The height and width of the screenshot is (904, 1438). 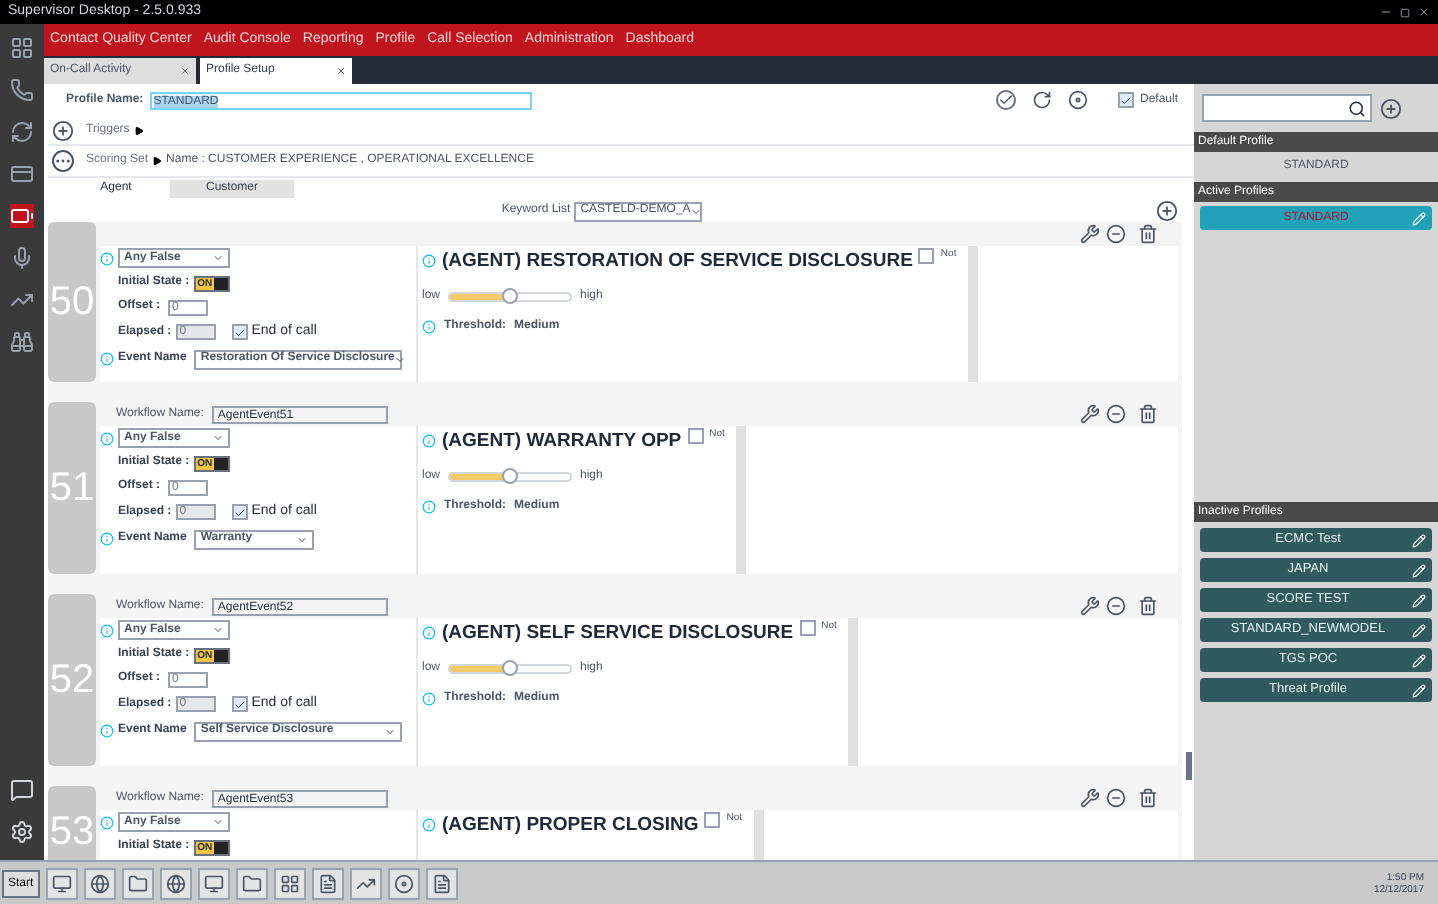 What do you see at coordinates (1287, 108) in the screenshot?
I see `search-field` at bounding box center [1287, 108].